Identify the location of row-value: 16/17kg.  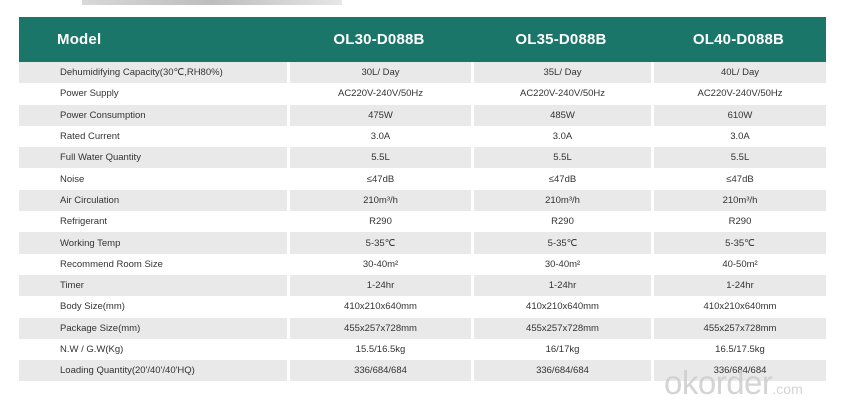
(561, 349).